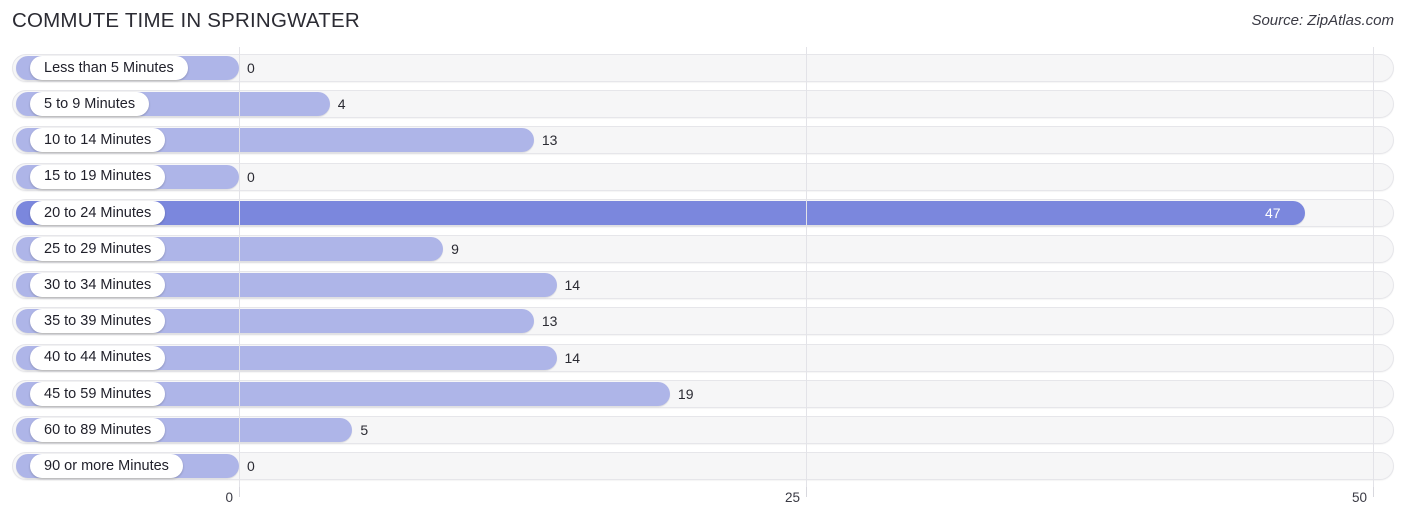 The image size is (1406, 523). What do you see at coordinates (703, 140) in the screenshot?
I see `table-row: 10 to 14 Minutes 13` at bounding box center [703, 140].